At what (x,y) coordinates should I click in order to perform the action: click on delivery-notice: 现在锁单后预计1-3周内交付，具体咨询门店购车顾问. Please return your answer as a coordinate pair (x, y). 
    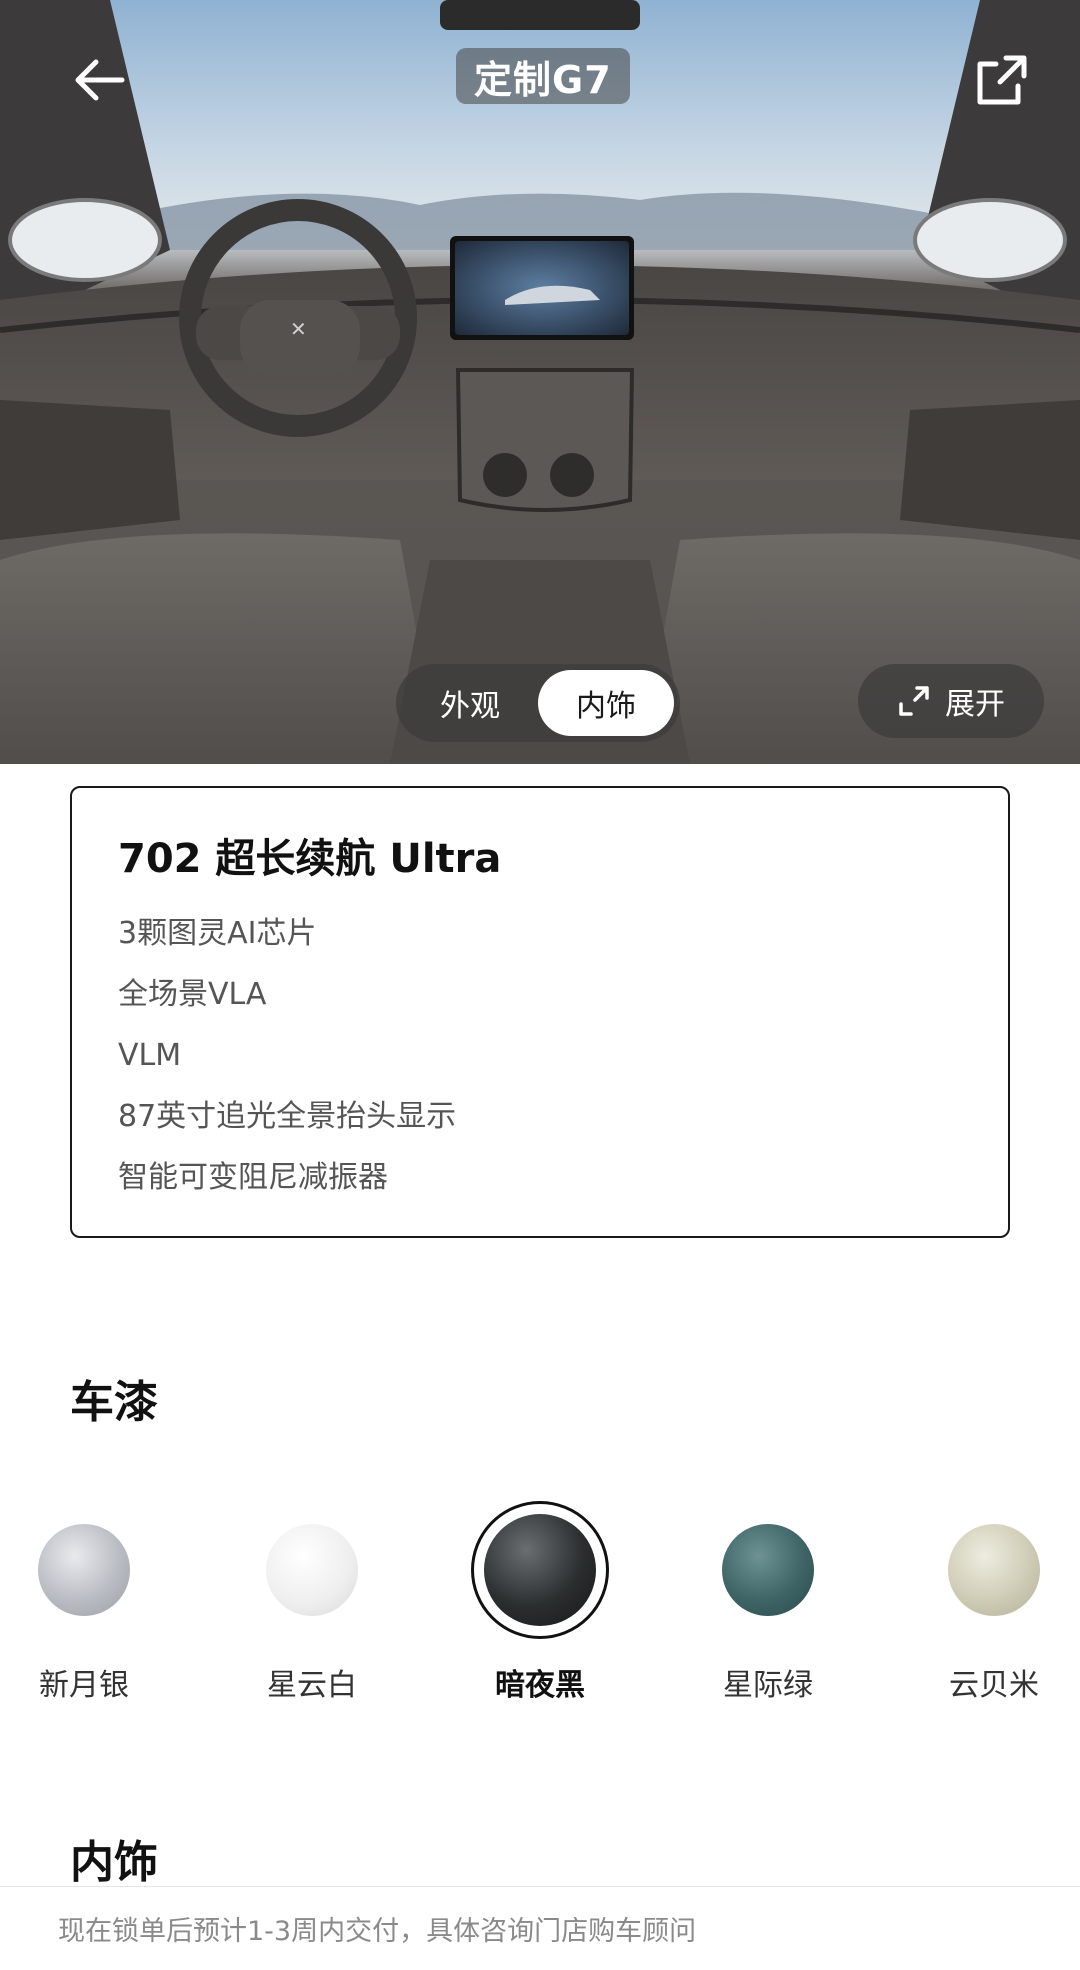
    Looking at the image, I should click on (540, 1928).